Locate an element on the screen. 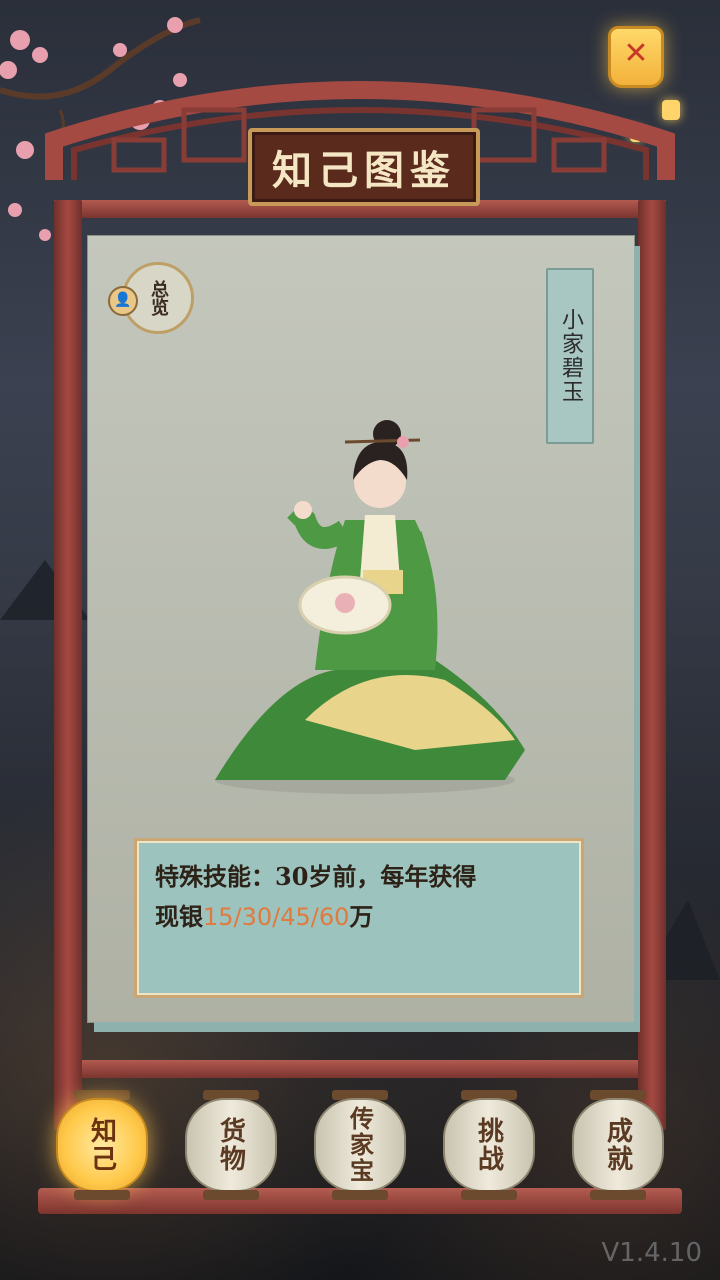 The height and width of the screenshot is (1280, 720). skill-line2-prefix: 现银 is located at coordinates (179, 916).